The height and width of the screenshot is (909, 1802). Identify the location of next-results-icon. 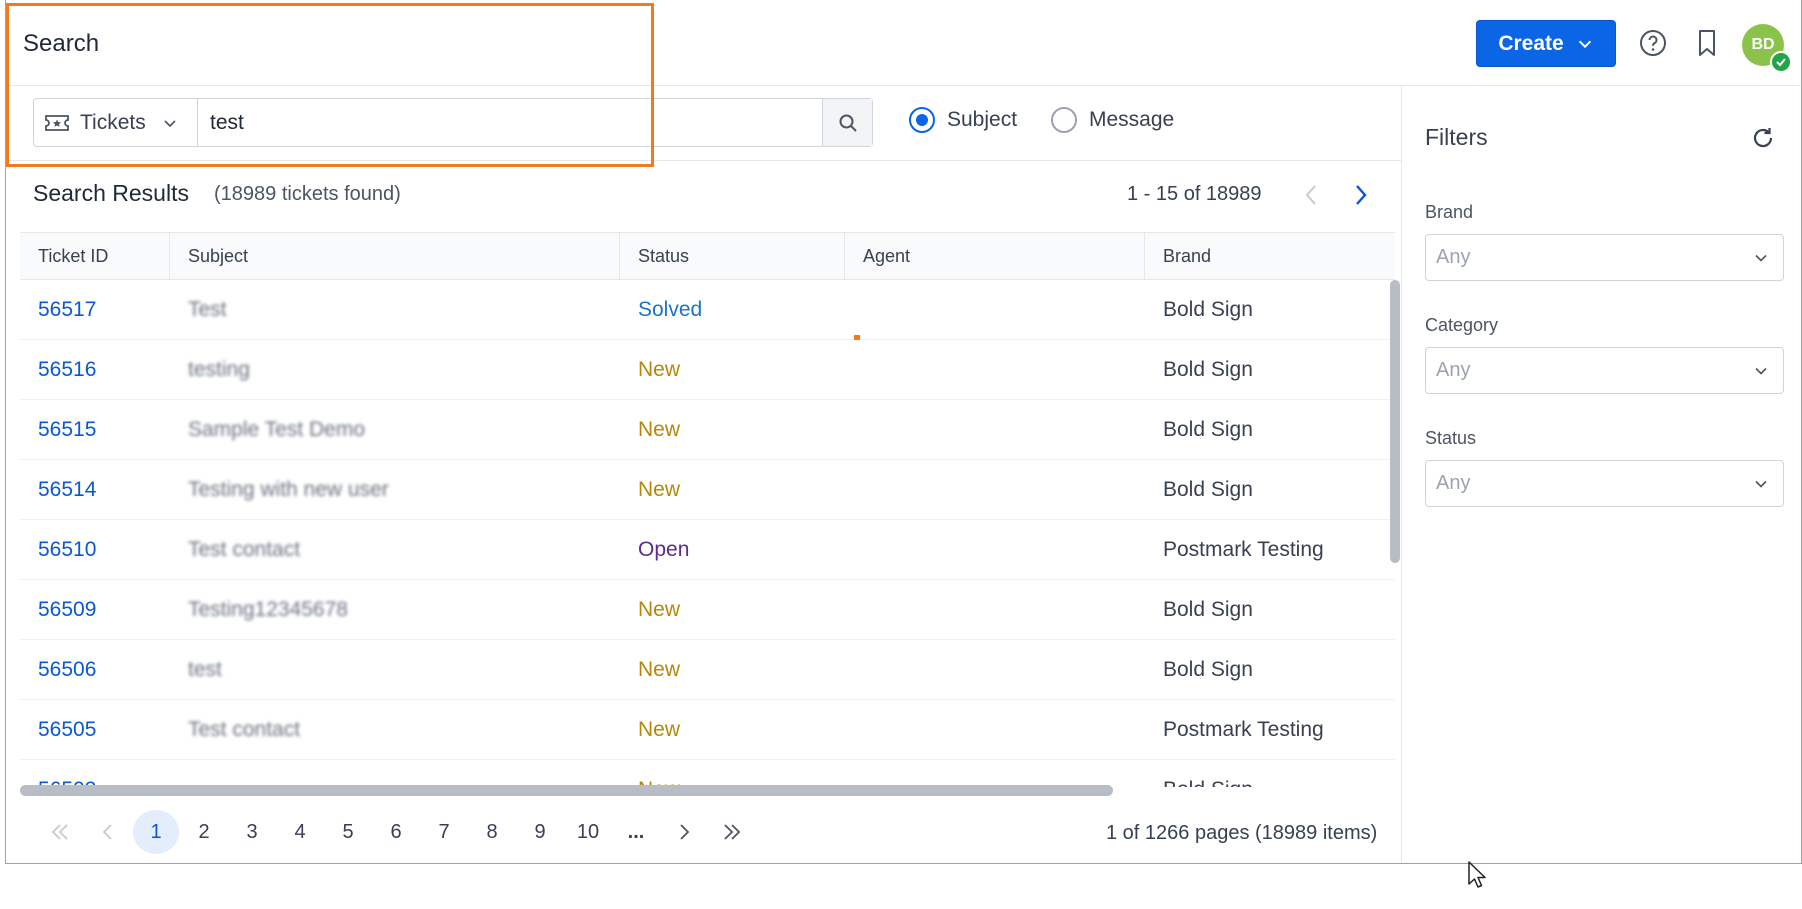
(1361, 195).